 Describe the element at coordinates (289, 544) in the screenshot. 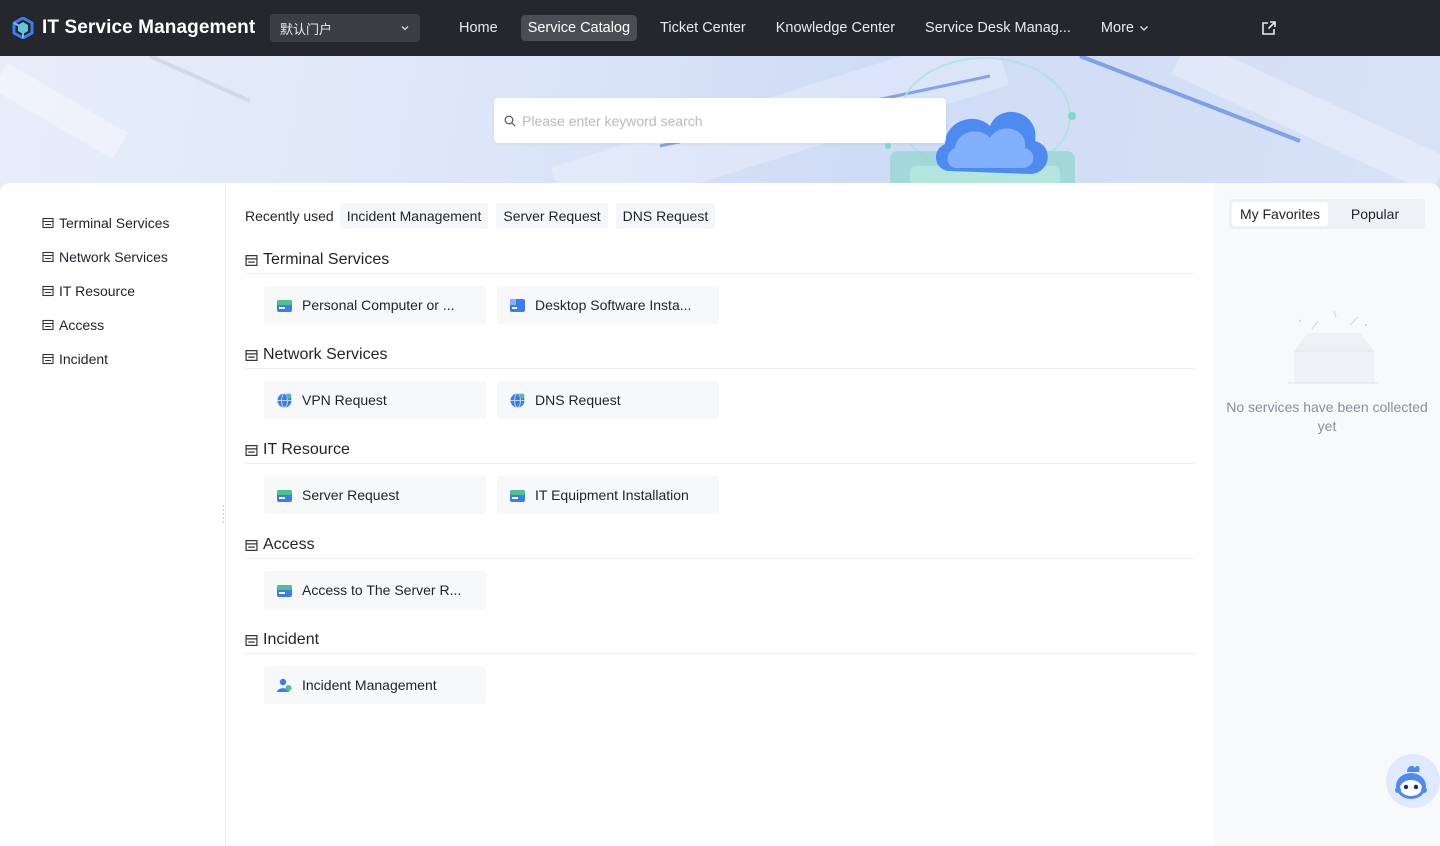

I see `section-title-text: Access` at that location.